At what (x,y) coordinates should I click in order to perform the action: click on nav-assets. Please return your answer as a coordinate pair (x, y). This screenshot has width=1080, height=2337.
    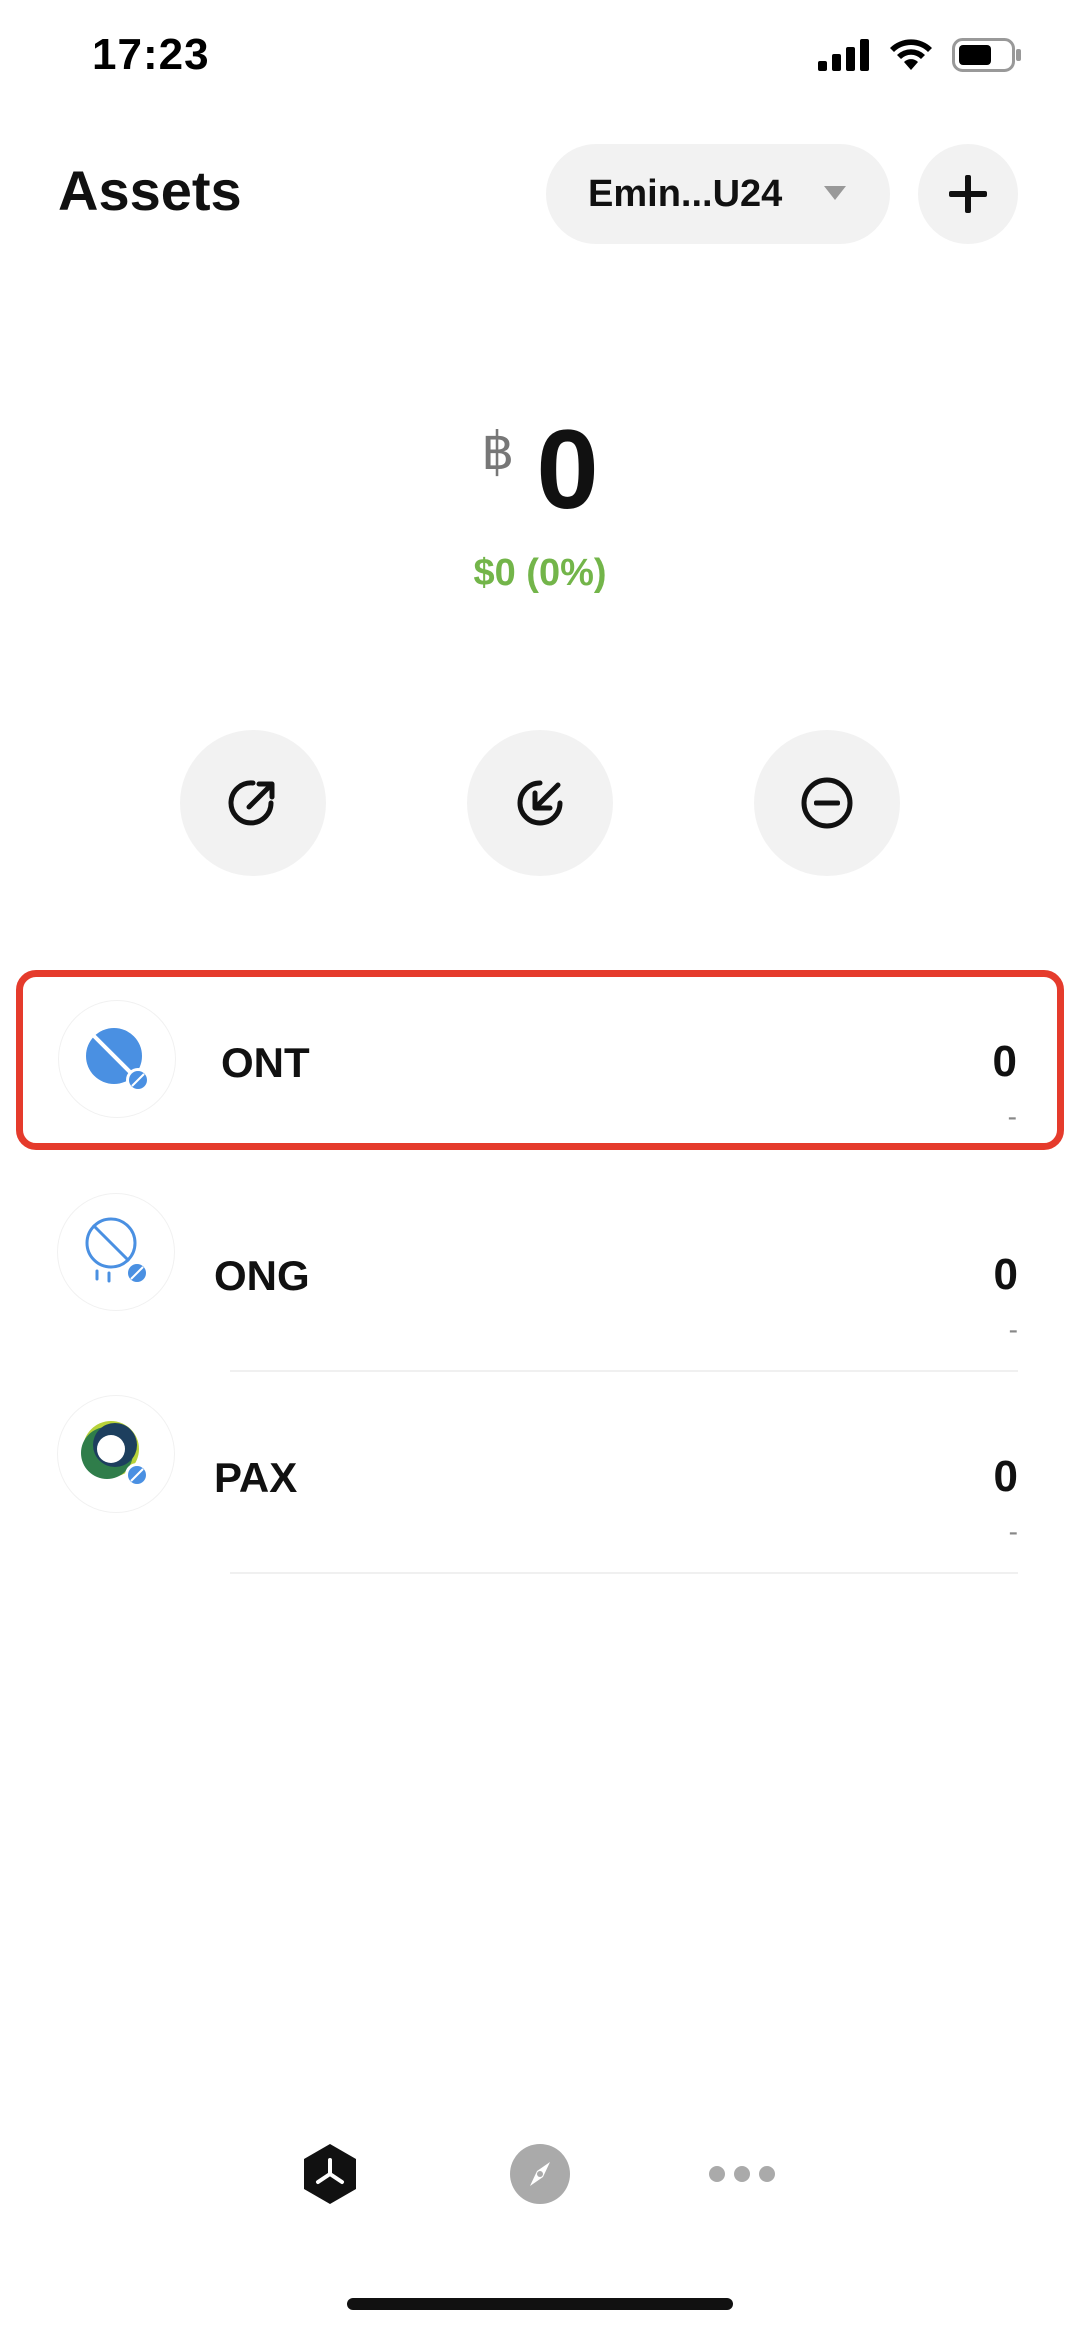
    Looking at the image, I should click on (330, 2174).